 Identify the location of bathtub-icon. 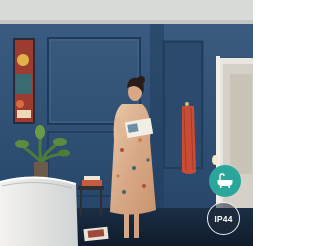
(225, 180).